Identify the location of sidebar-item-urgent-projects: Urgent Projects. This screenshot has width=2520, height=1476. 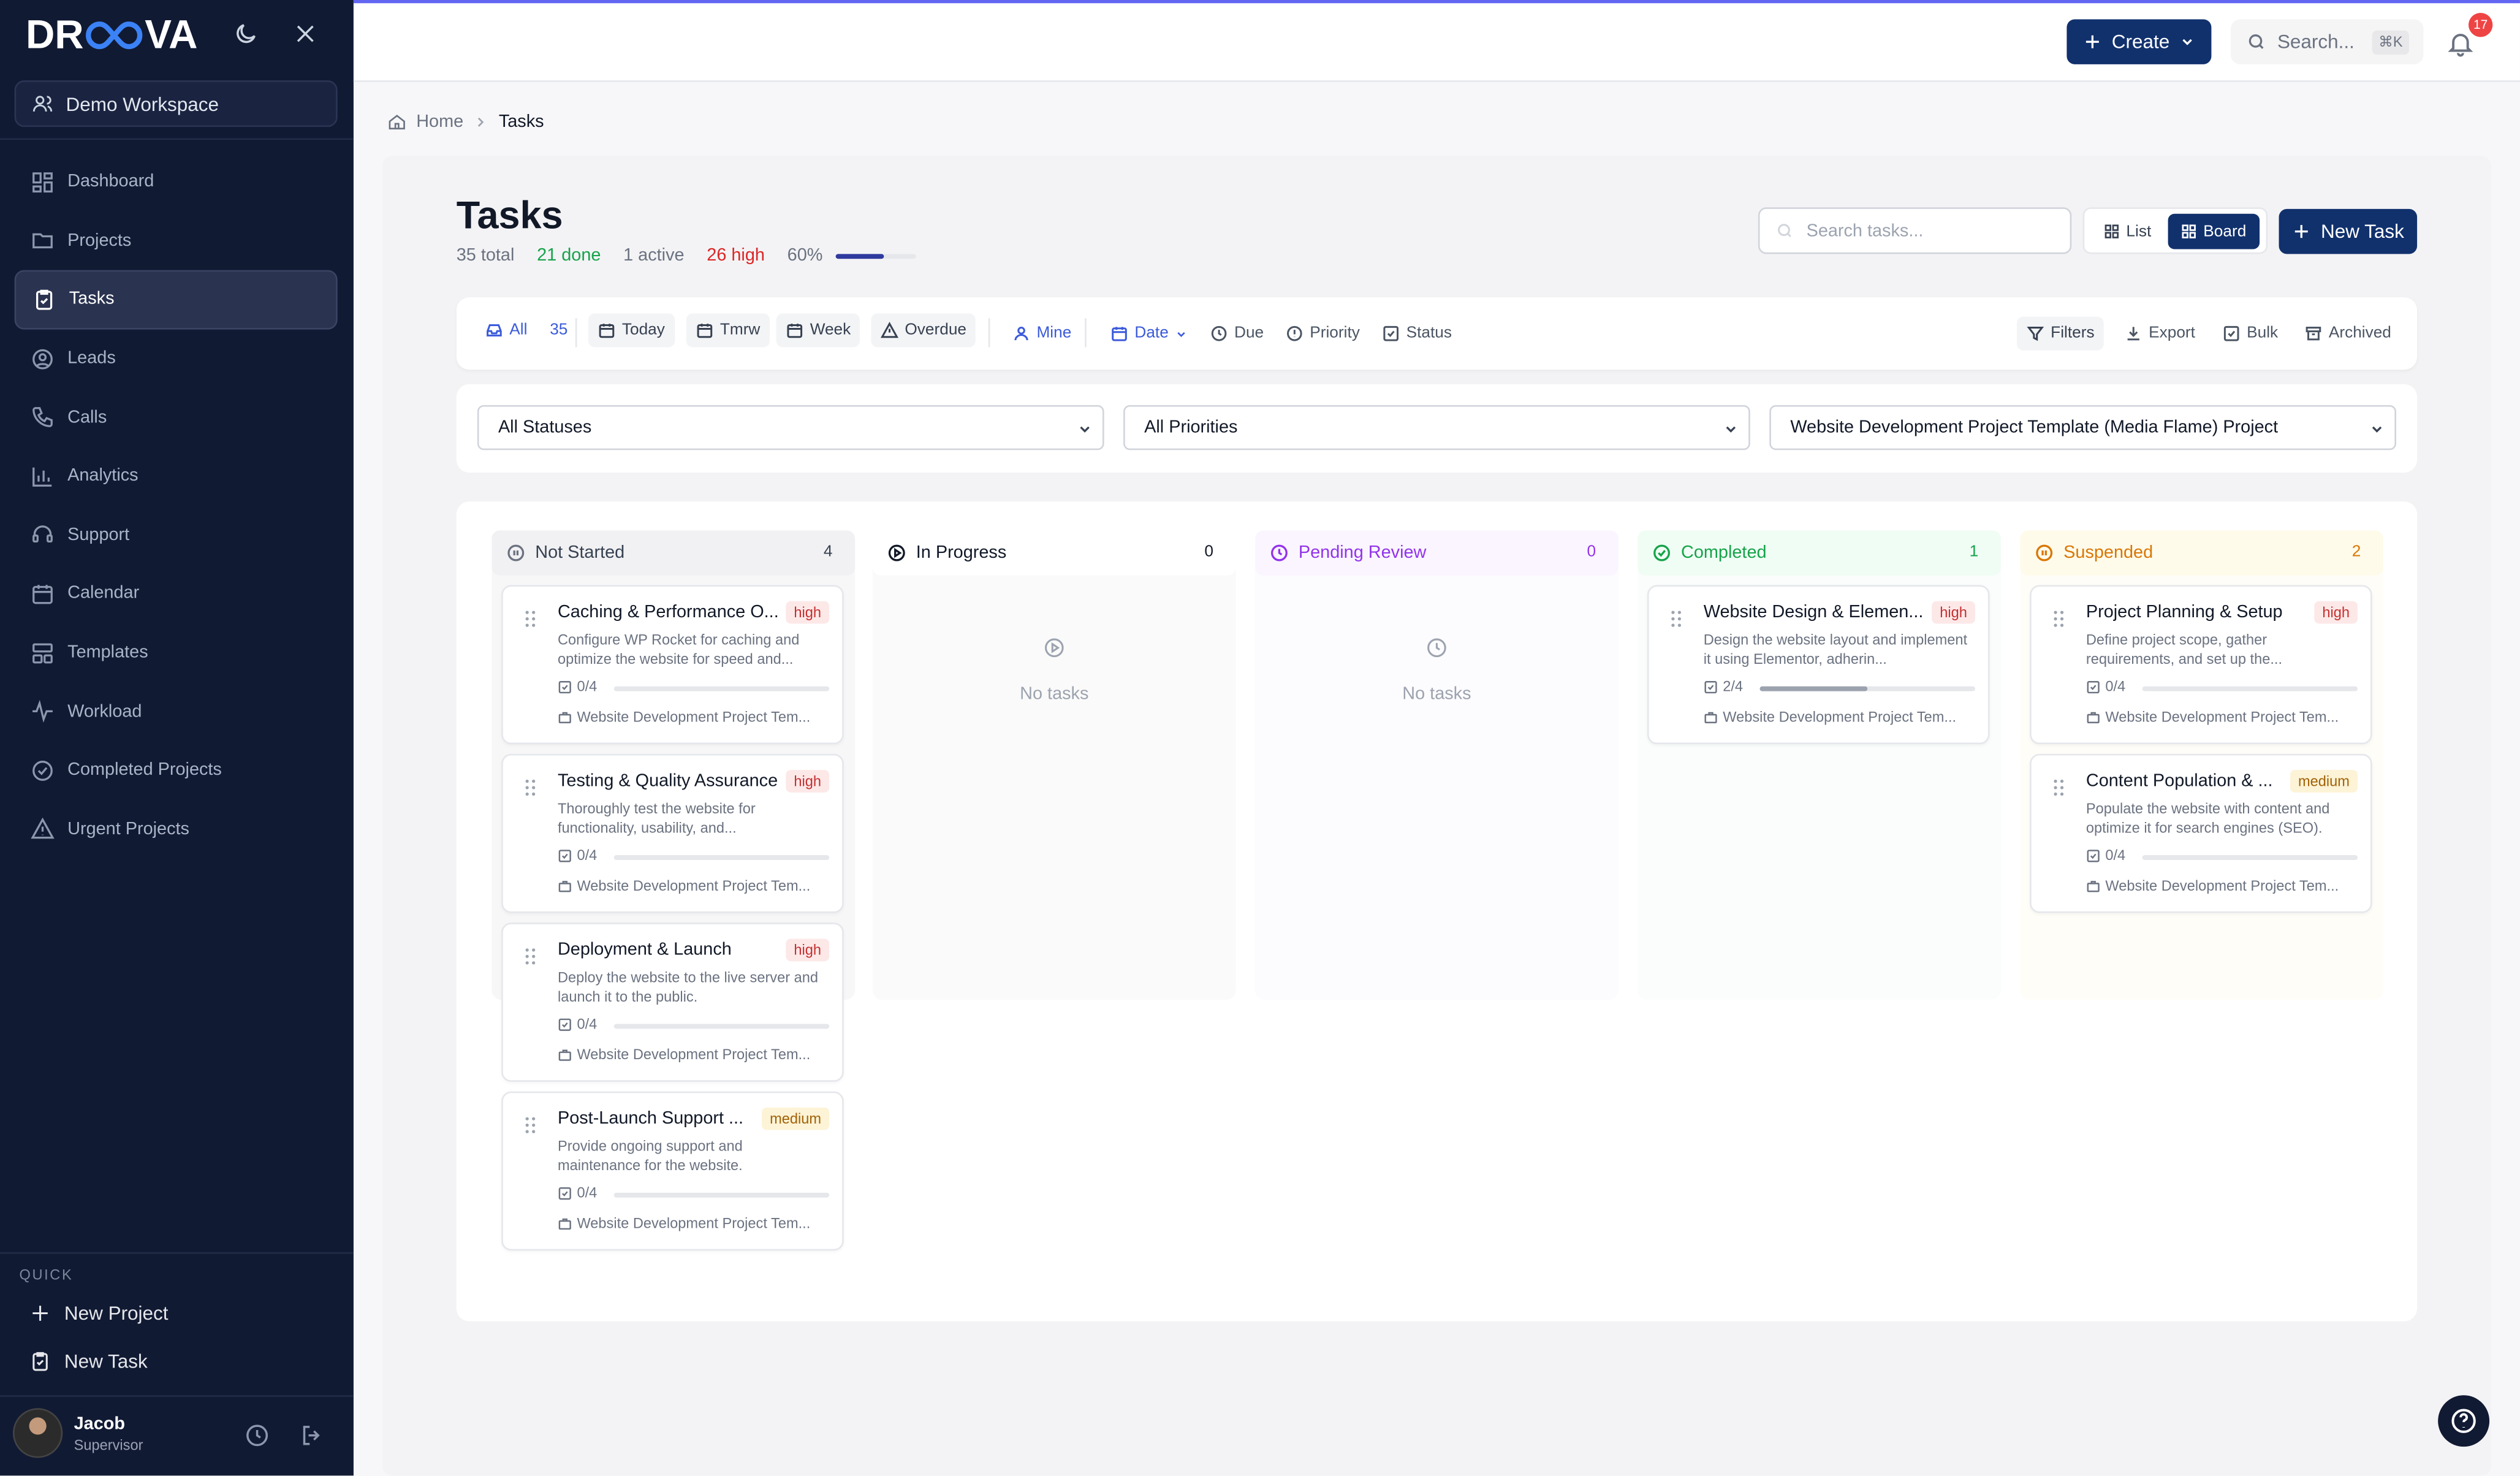
(177, 829).